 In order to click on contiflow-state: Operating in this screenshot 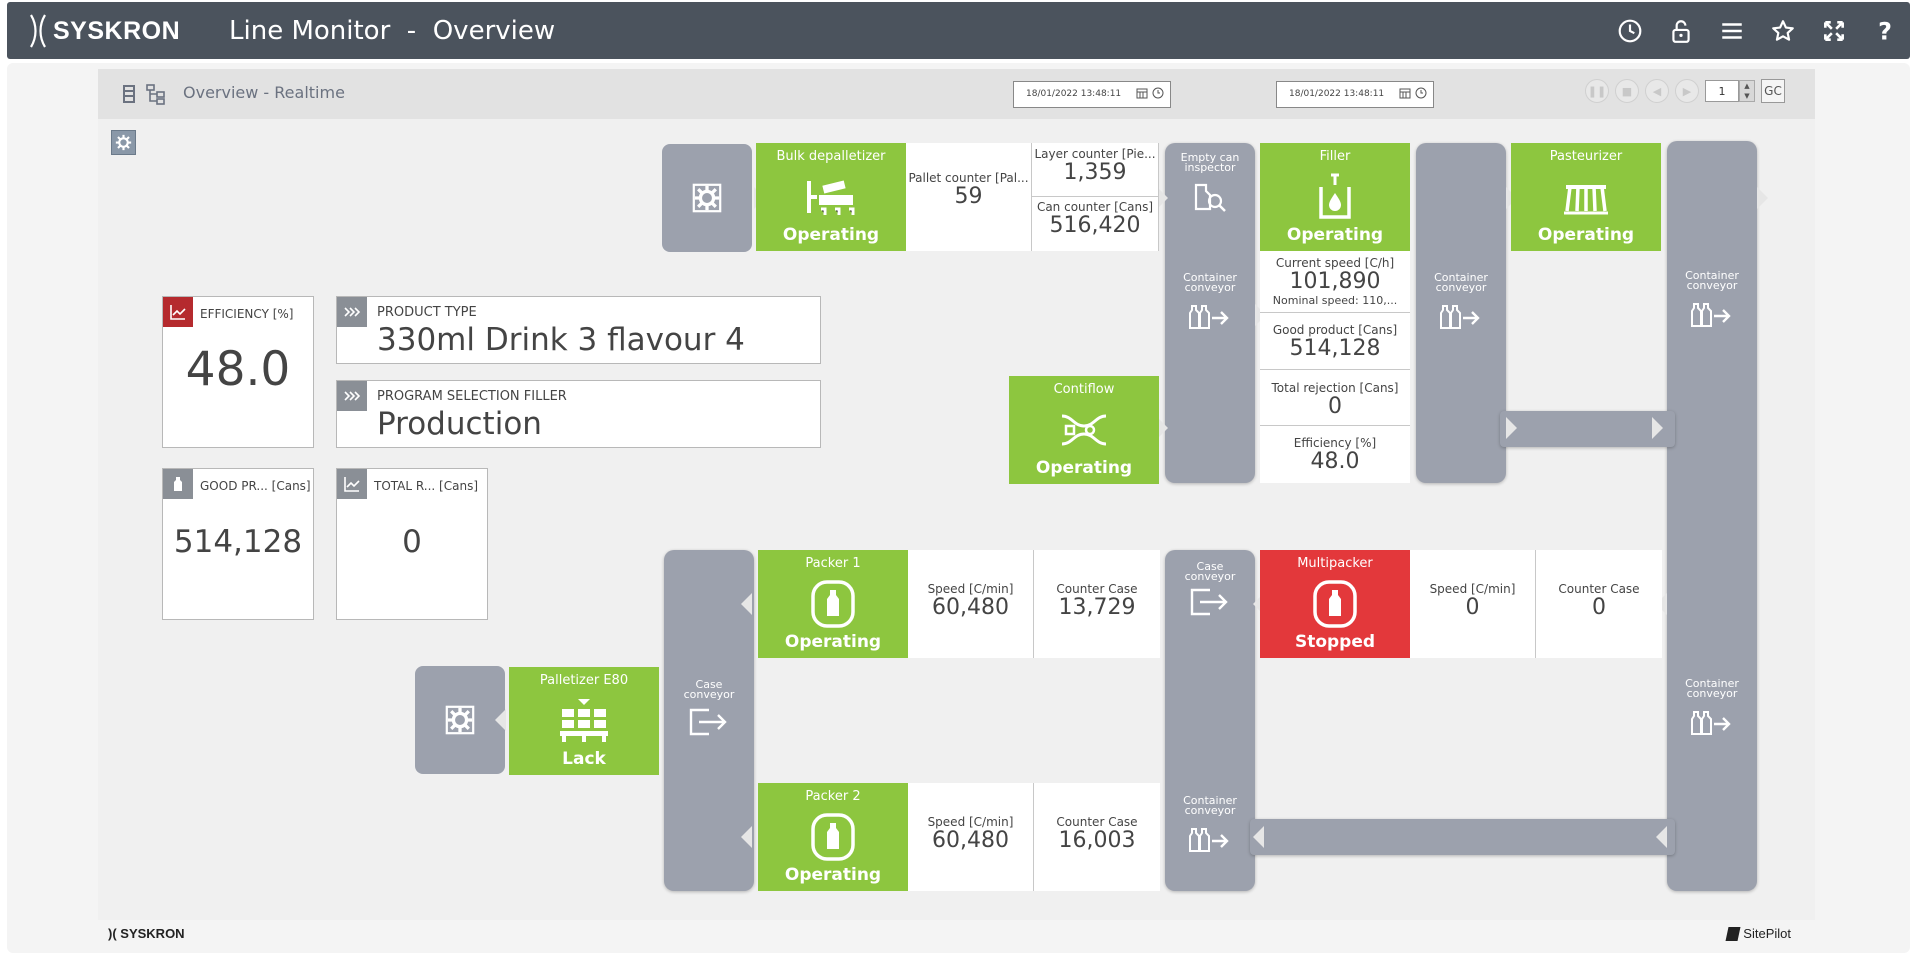, I will do `click(1084, 468)`.